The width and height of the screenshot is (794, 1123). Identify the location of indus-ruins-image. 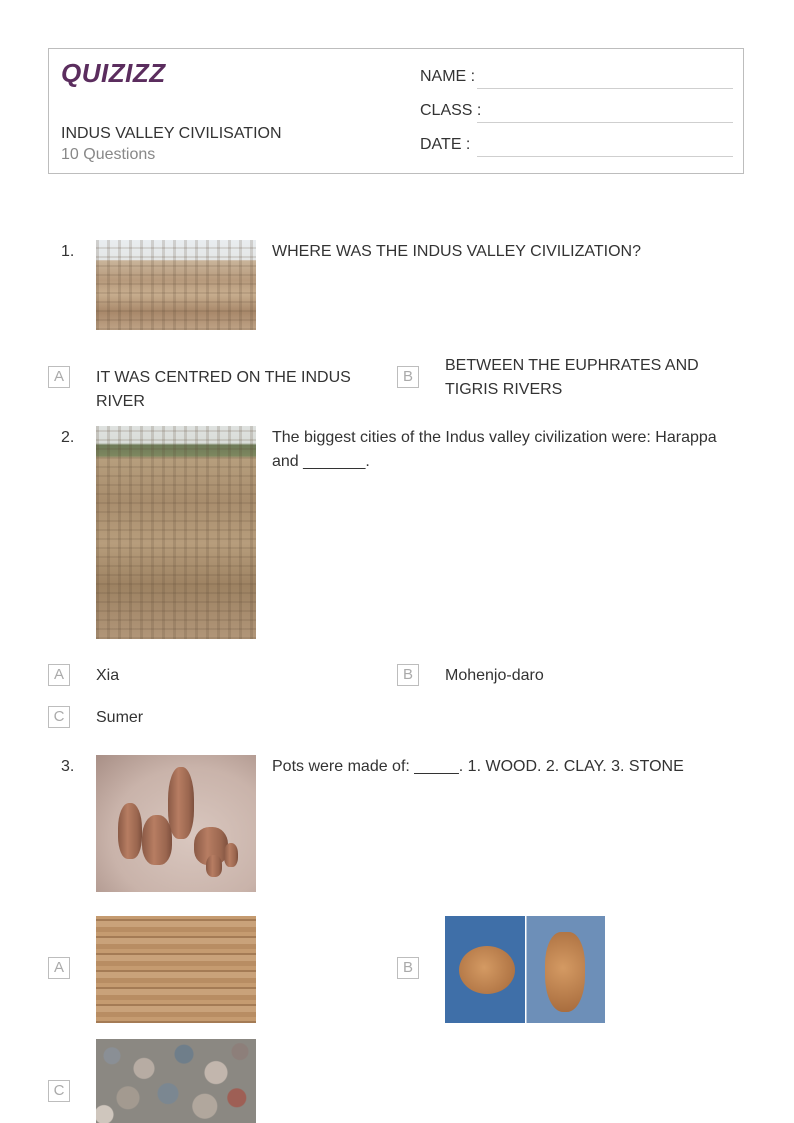
(176, 285).